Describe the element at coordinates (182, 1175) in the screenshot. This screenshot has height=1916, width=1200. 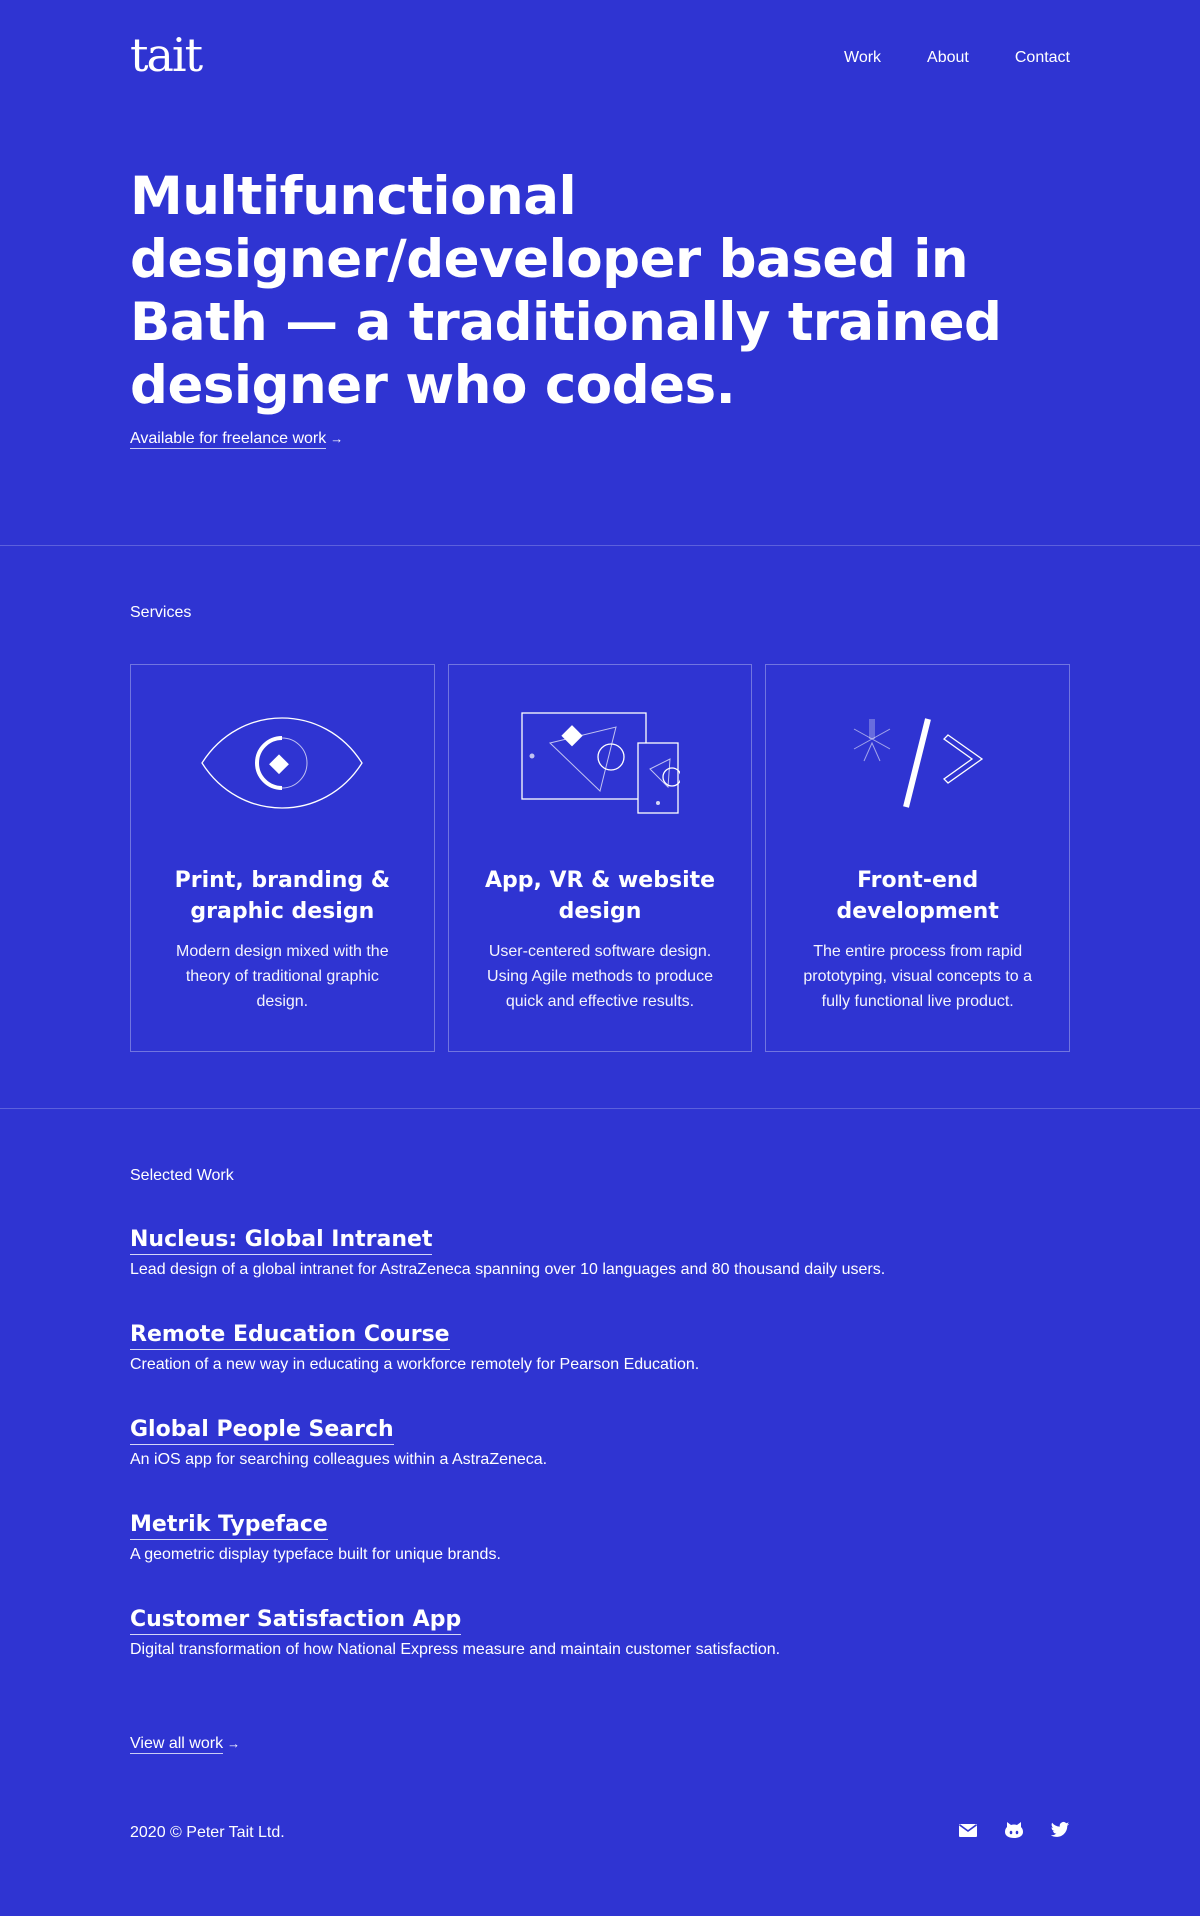
I see `selected-work-label: Selected Work` at that location.